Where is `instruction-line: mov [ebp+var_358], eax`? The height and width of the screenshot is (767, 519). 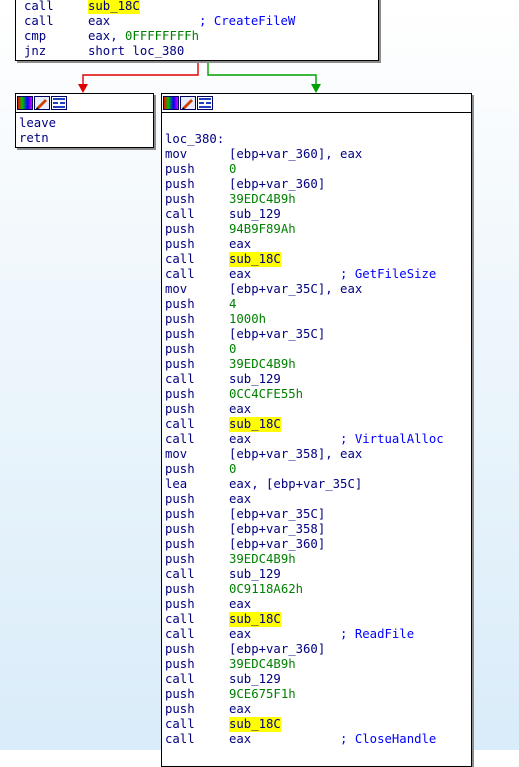 instruction-line: mov [ebp+var_358], eax is located at coordinates (318, 454).